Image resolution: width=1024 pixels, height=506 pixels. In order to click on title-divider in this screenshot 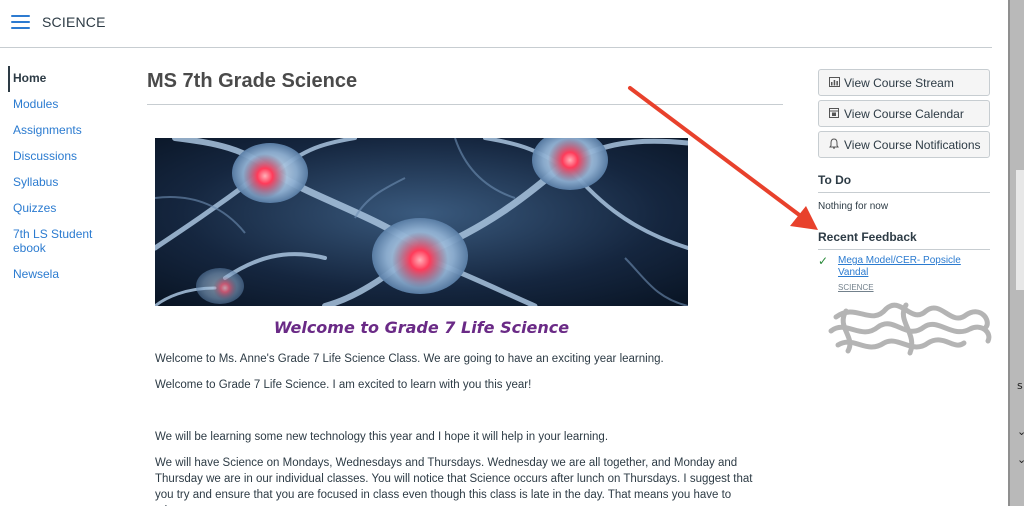, I will do `click(465, 104)`.